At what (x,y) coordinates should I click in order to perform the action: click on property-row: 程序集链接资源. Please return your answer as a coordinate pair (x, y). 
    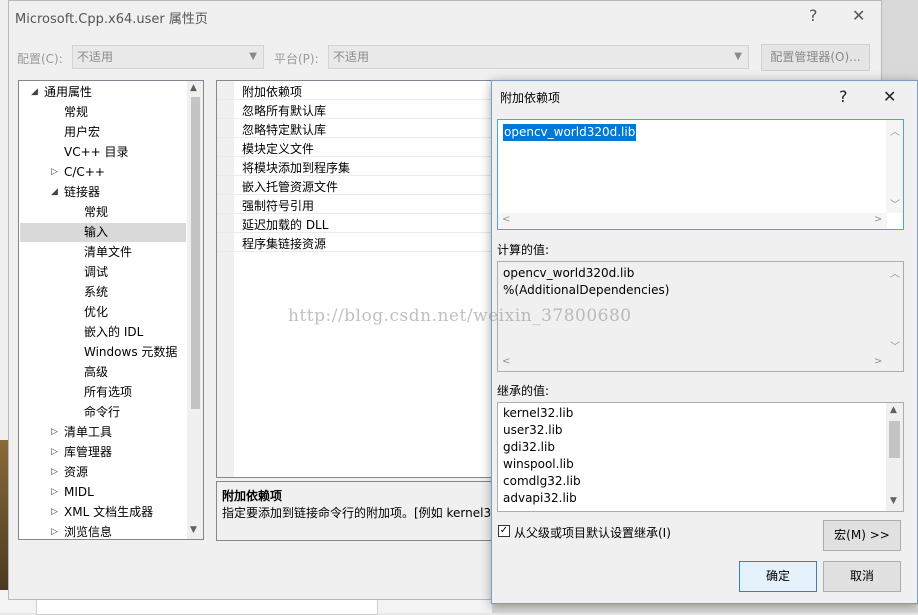
    Looking at the image, I should click on (366, 242).